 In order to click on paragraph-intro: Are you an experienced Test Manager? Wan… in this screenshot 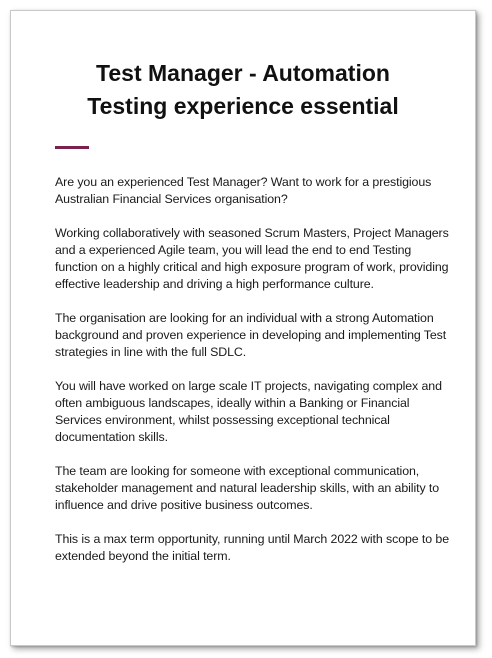, I will do `click(243, 190)`.